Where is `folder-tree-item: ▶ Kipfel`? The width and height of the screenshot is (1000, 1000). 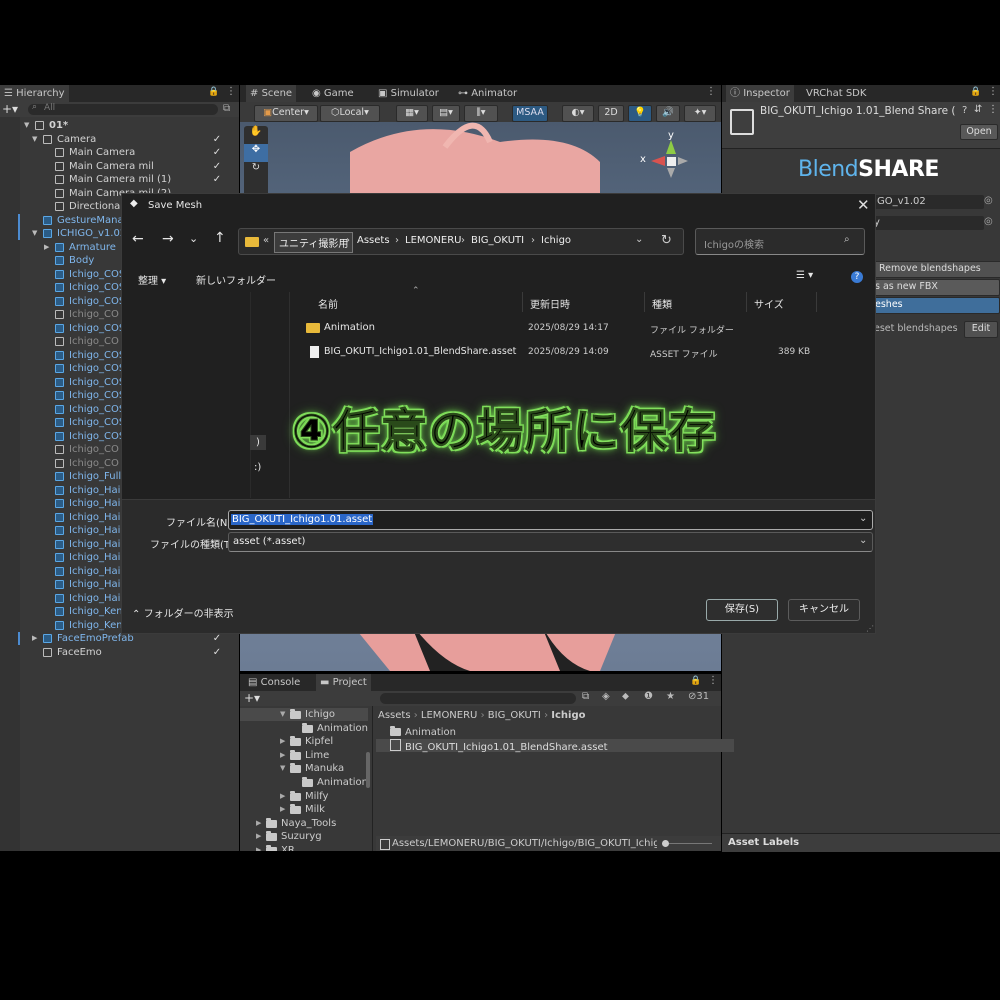
folder-tree-item: ▶ Kipfel is located at coordinates (304, 741).